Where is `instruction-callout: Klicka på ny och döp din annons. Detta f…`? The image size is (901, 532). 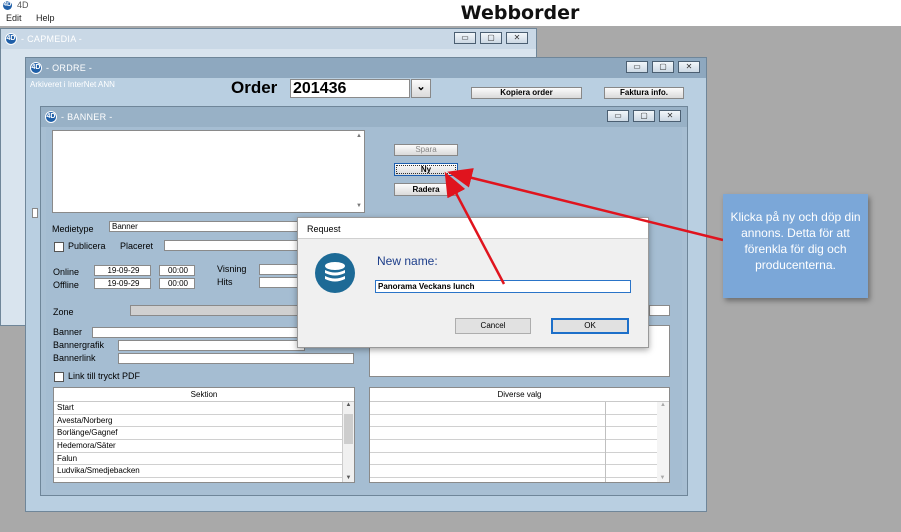
instruction-callout: Klicka på ny och döp din annons. Detta f… is located at coordinates (795, 246).